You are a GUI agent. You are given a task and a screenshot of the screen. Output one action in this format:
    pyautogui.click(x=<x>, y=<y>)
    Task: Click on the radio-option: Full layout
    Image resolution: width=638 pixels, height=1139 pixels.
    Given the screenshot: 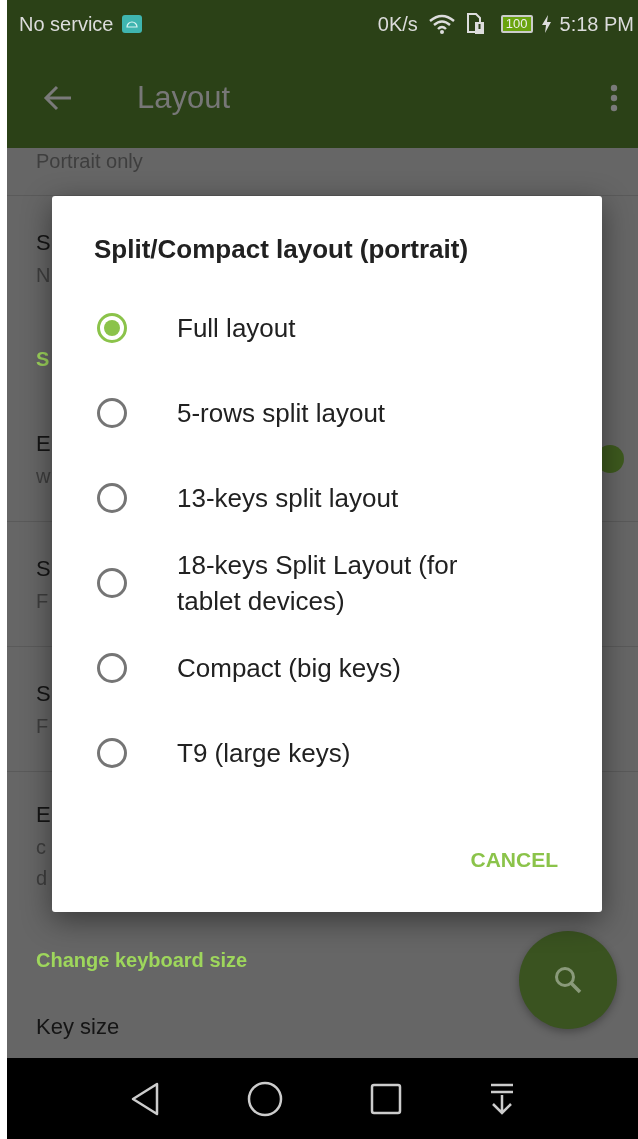 What is the action you would take?
    pyautogui.click(x=348, y=327)
    